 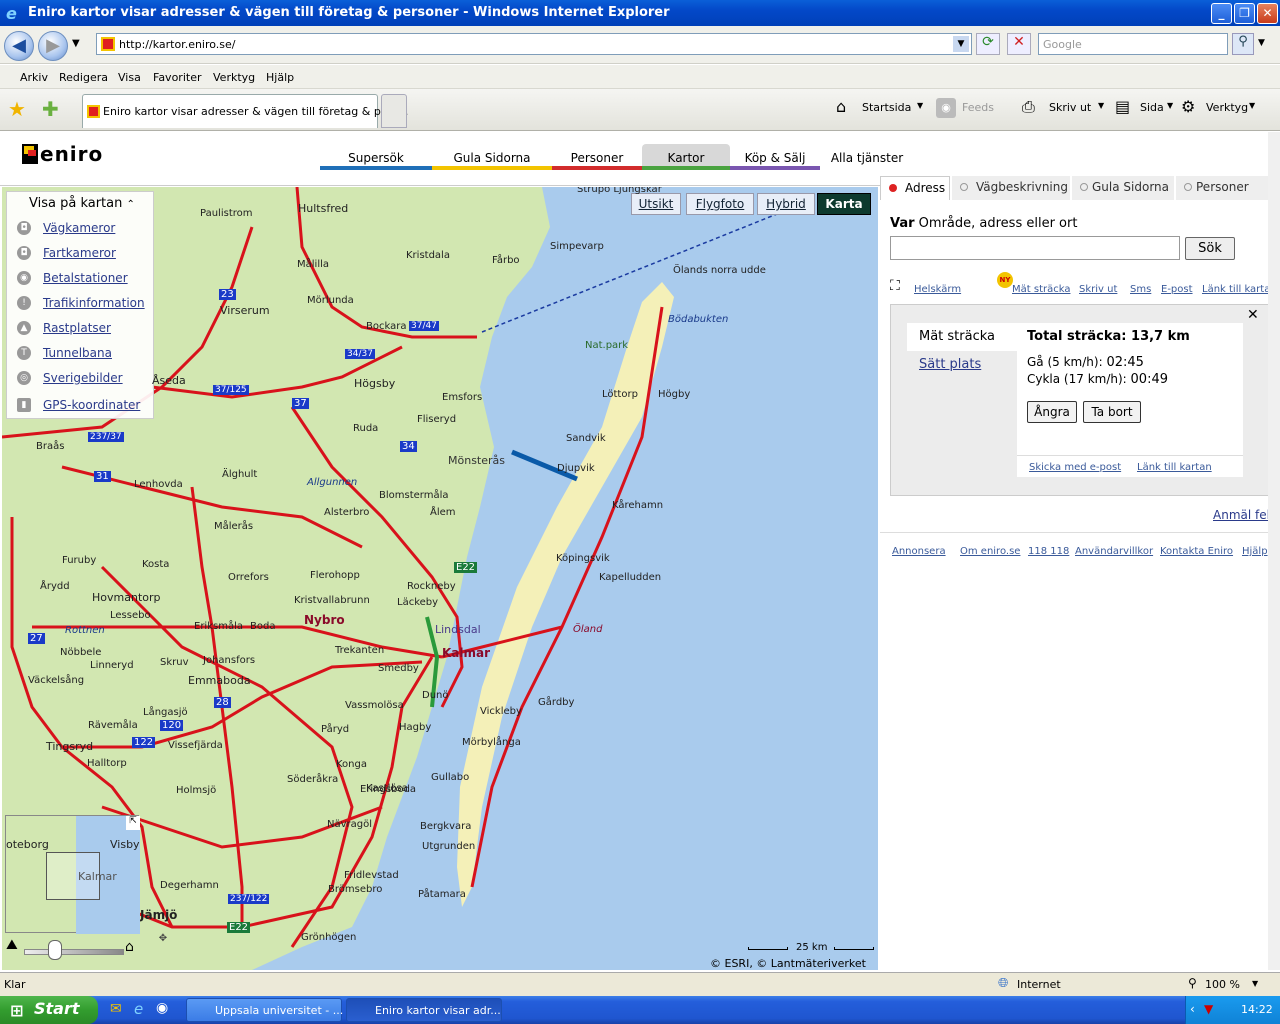 What do you see at coordinates (1239, 289) in the screenshot?
I see `link-to-map: Länk till kartan` at bounding box center [1239, 289].